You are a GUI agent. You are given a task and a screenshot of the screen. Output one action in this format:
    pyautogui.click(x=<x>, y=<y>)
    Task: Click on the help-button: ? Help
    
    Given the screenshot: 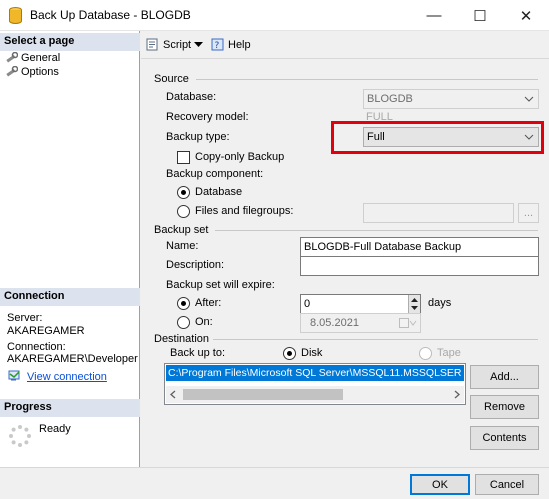 What is the action you would take?
    pyautogui.click(x=231, y=44)
    